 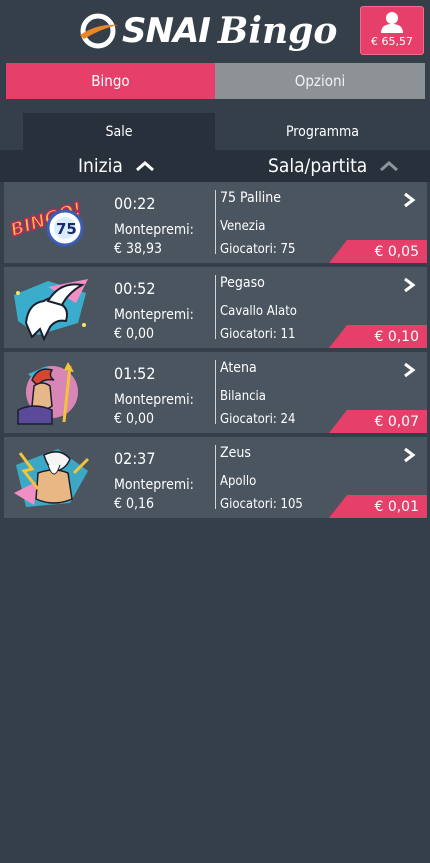 I want to click on snai-bingo-logo: SNAI Bingo, so click(x=216, y=31).